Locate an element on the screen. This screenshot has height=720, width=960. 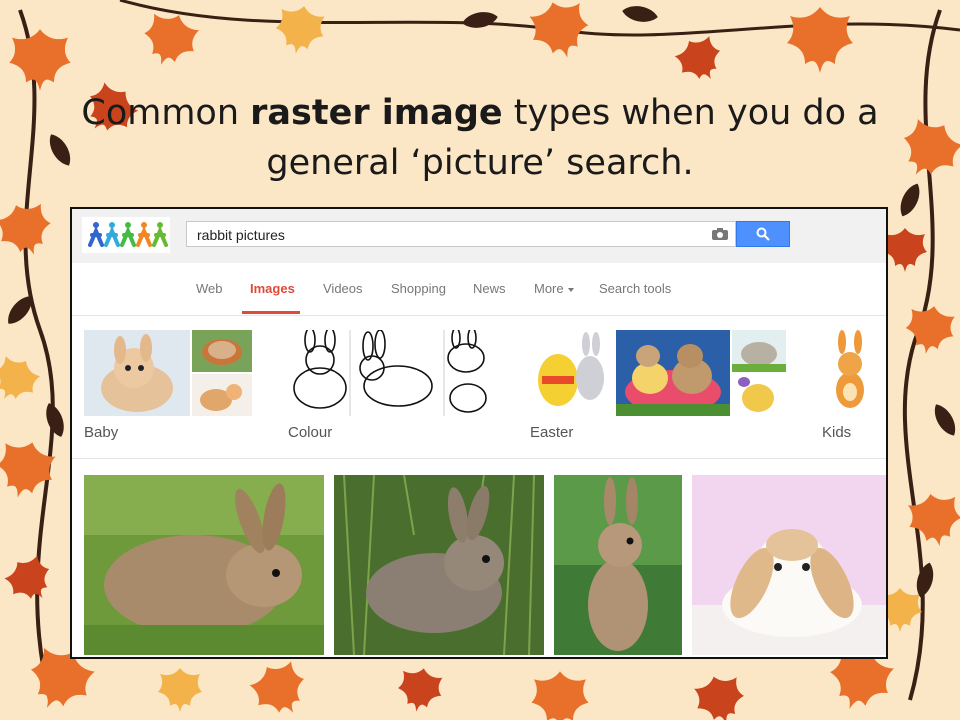
category-label: Colour is located at coordinates (310, 432).